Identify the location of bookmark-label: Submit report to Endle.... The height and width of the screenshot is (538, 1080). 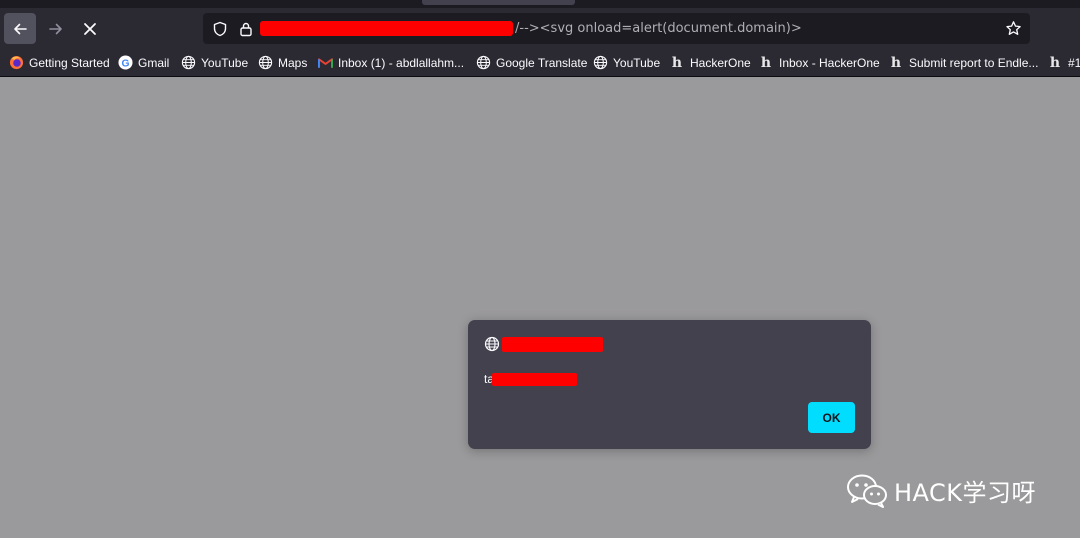
(974, 62).